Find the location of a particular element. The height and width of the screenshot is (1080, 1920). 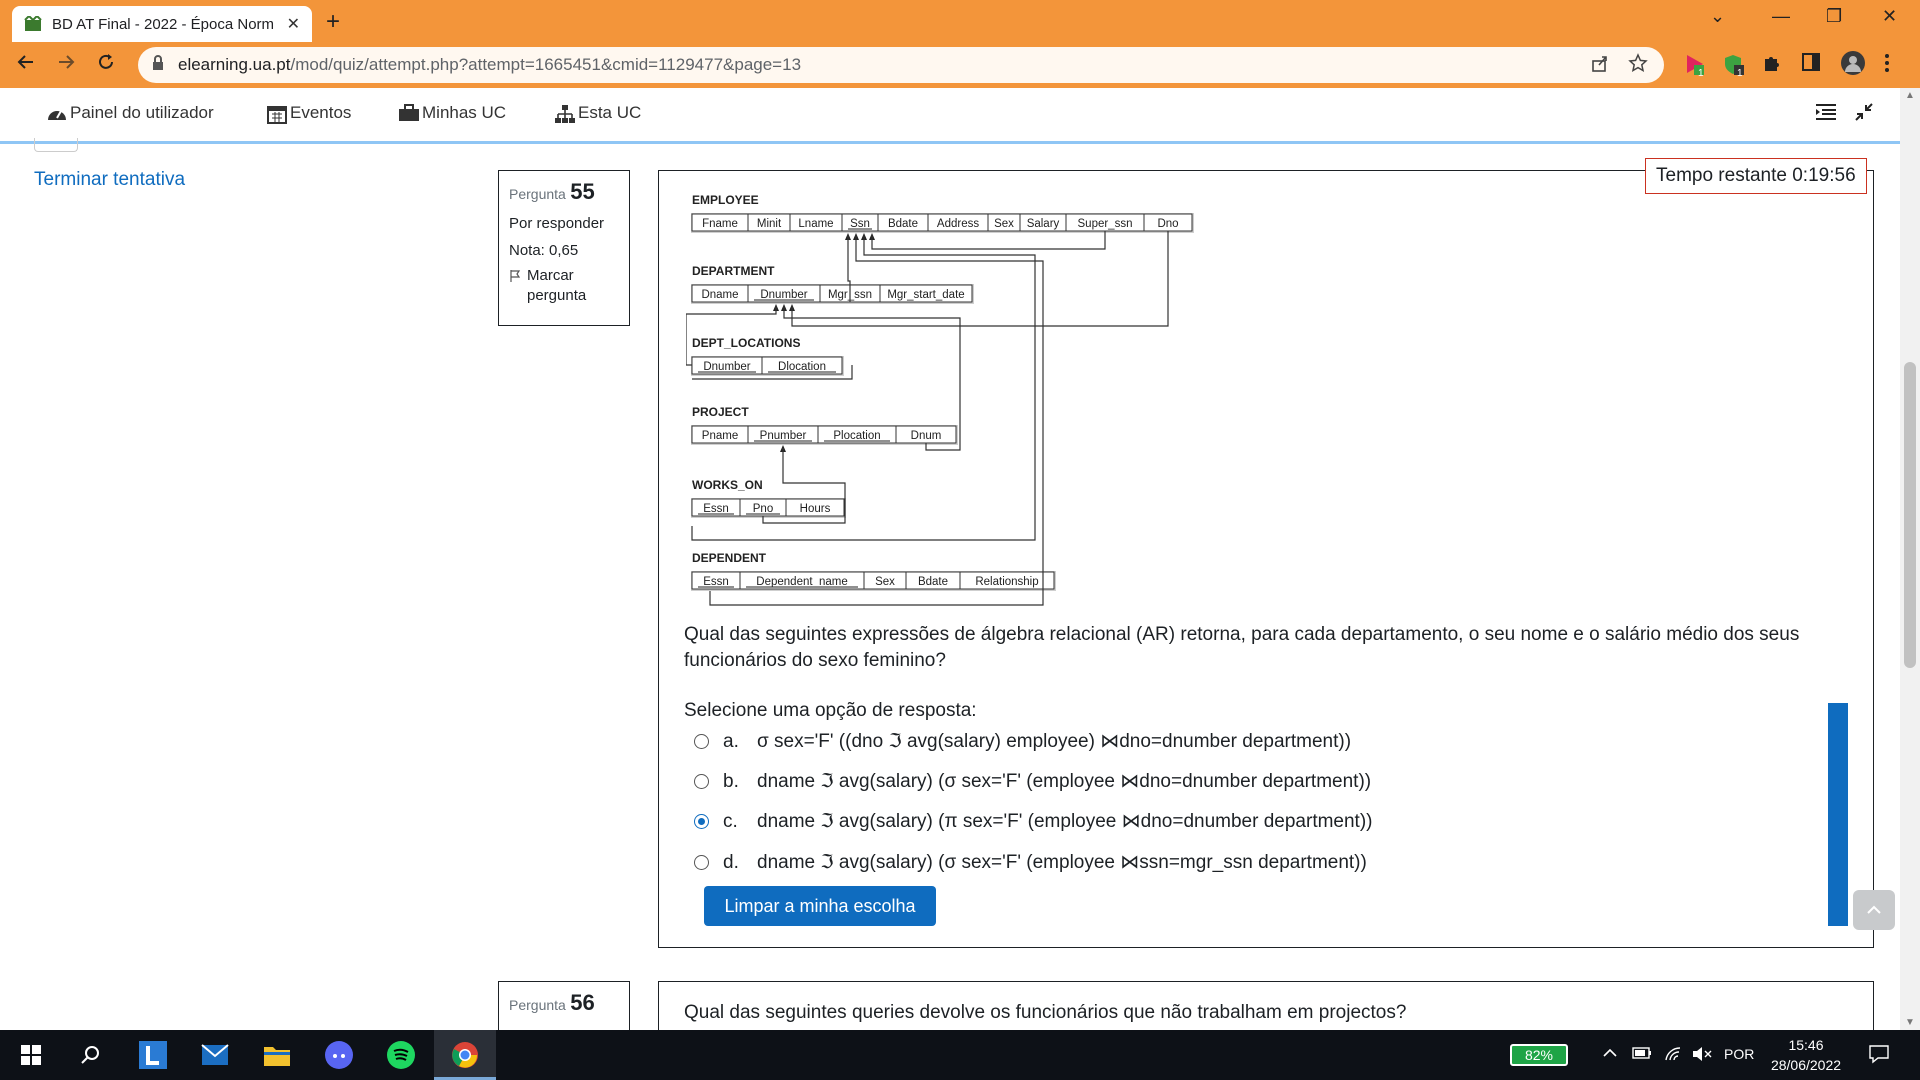

flag-icon is located at coordinates (515, 278).